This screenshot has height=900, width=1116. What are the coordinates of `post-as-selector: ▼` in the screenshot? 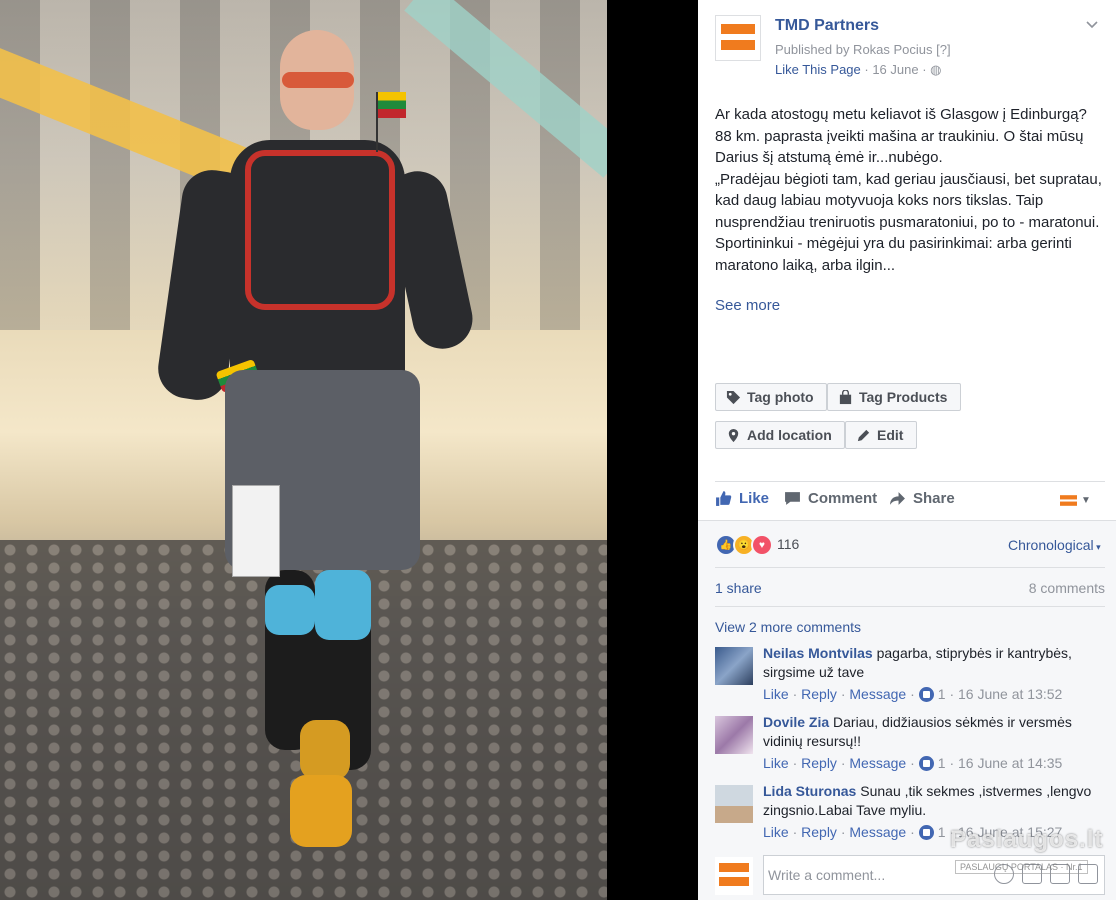 It's located at (1075, 500).